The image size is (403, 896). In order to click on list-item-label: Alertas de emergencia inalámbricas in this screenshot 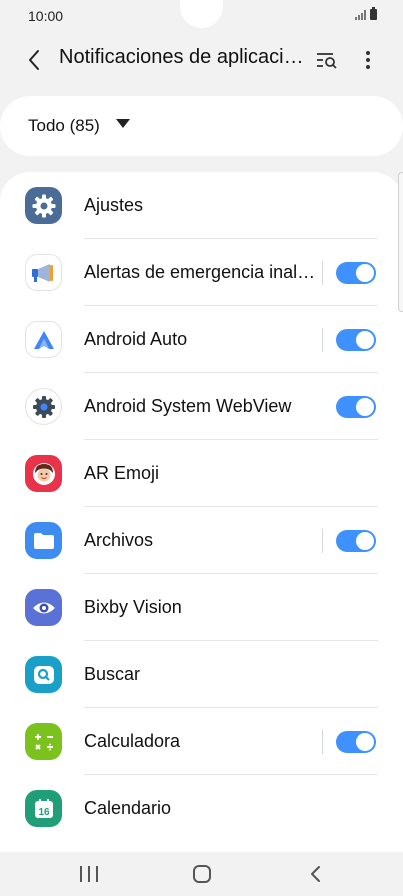, I will do `click(202, 272)`.